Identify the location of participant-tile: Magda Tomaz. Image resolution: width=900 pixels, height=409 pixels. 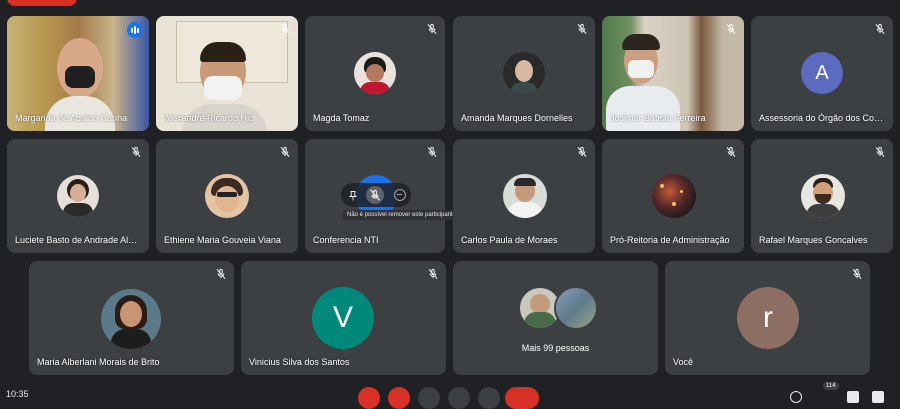
(375, 73).